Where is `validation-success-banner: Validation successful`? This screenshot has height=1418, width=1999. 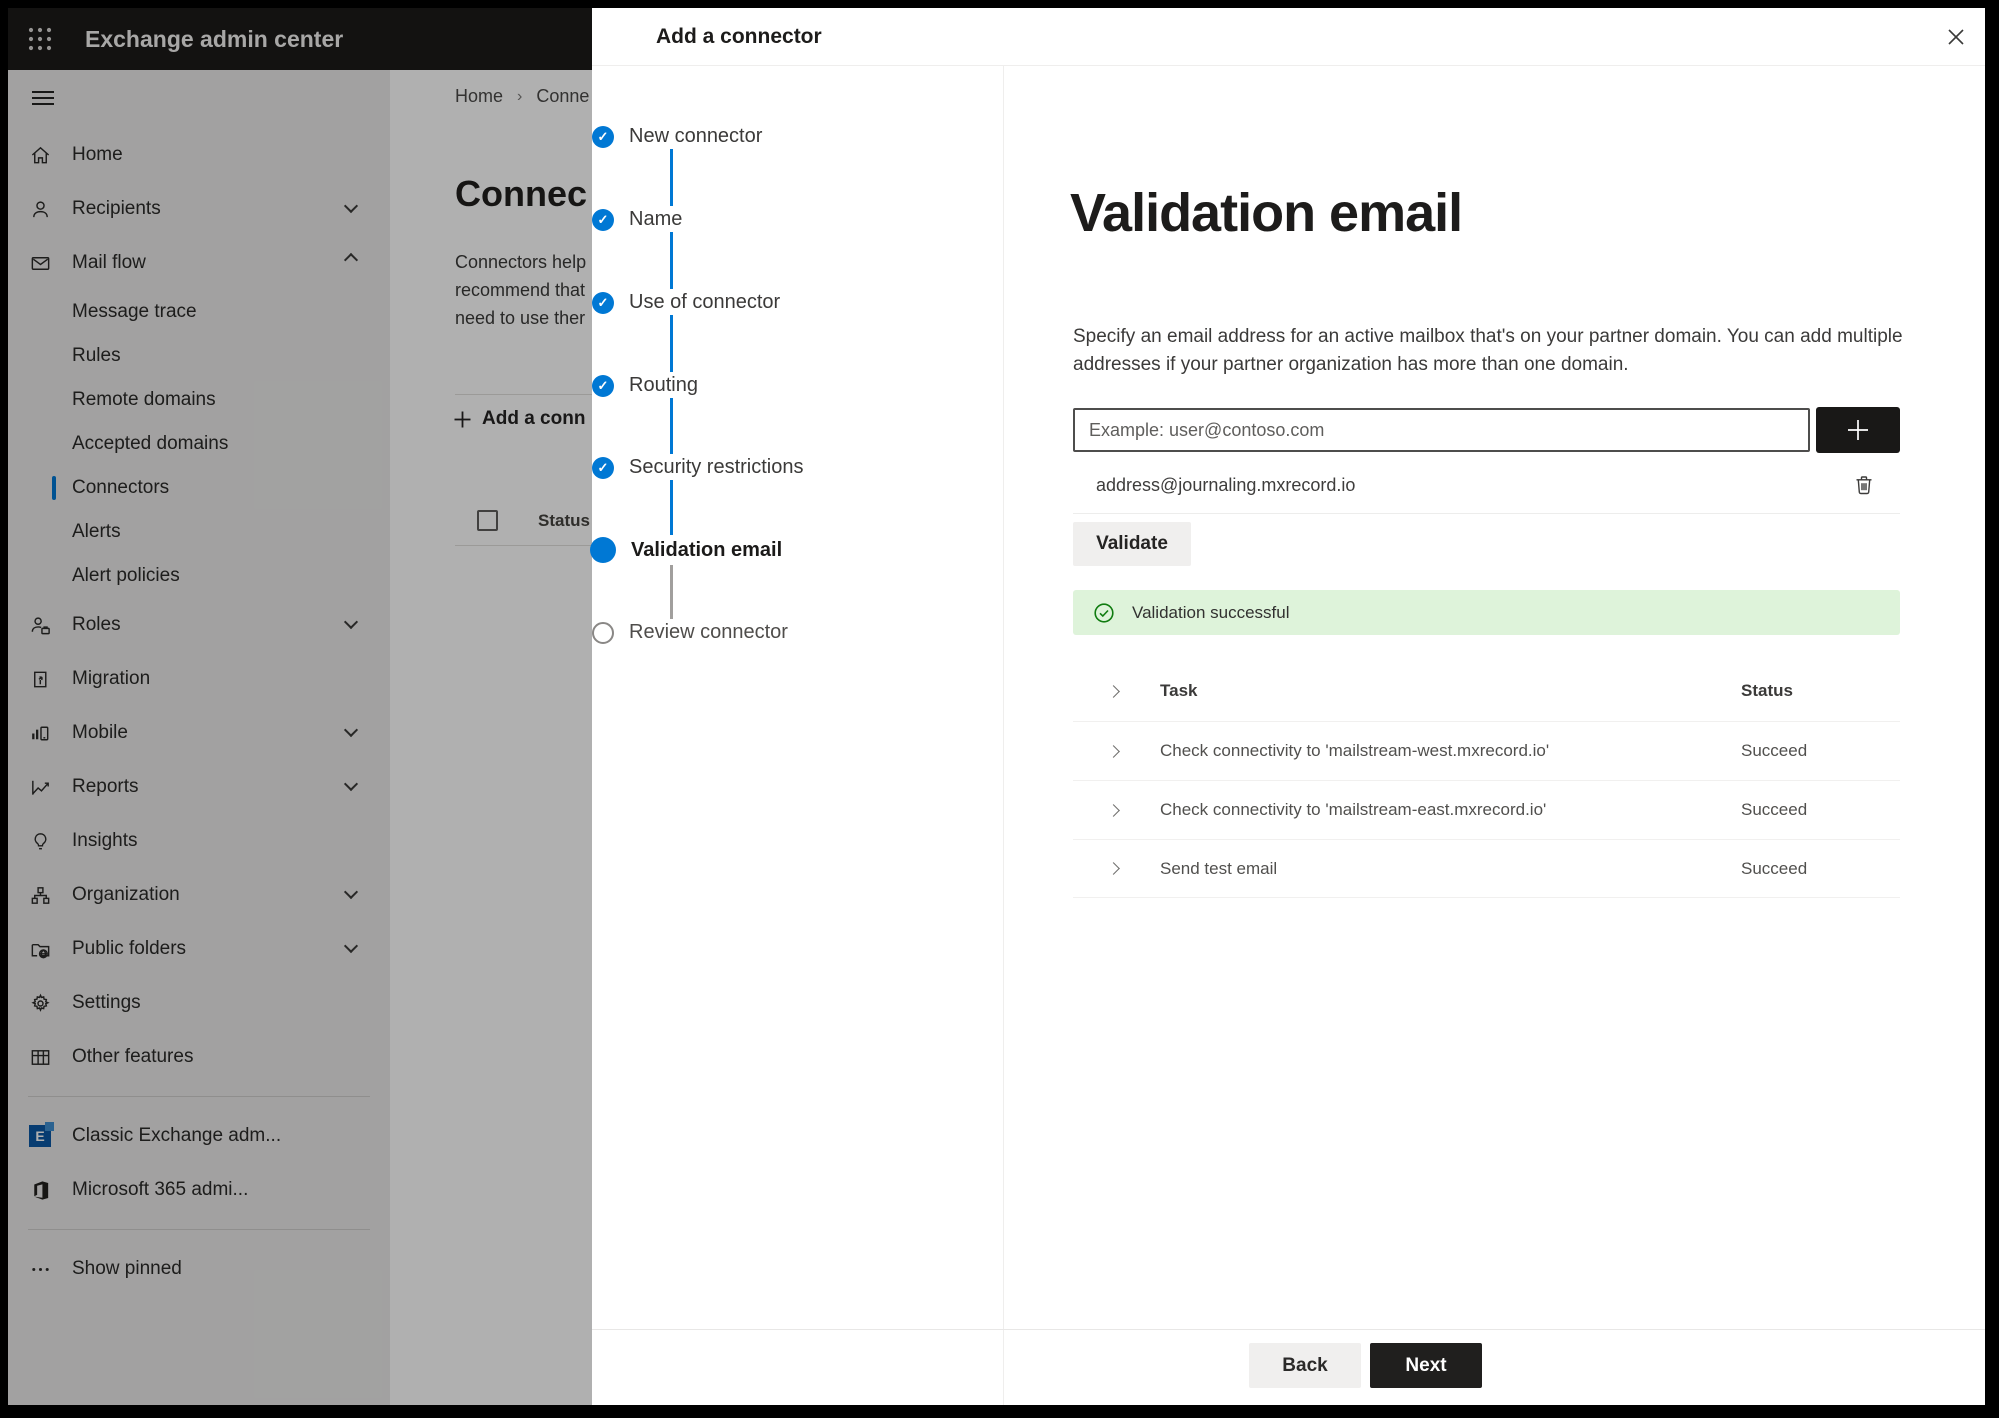 validation-success-banner: Validation successful is located at coordinates (1486, 612).